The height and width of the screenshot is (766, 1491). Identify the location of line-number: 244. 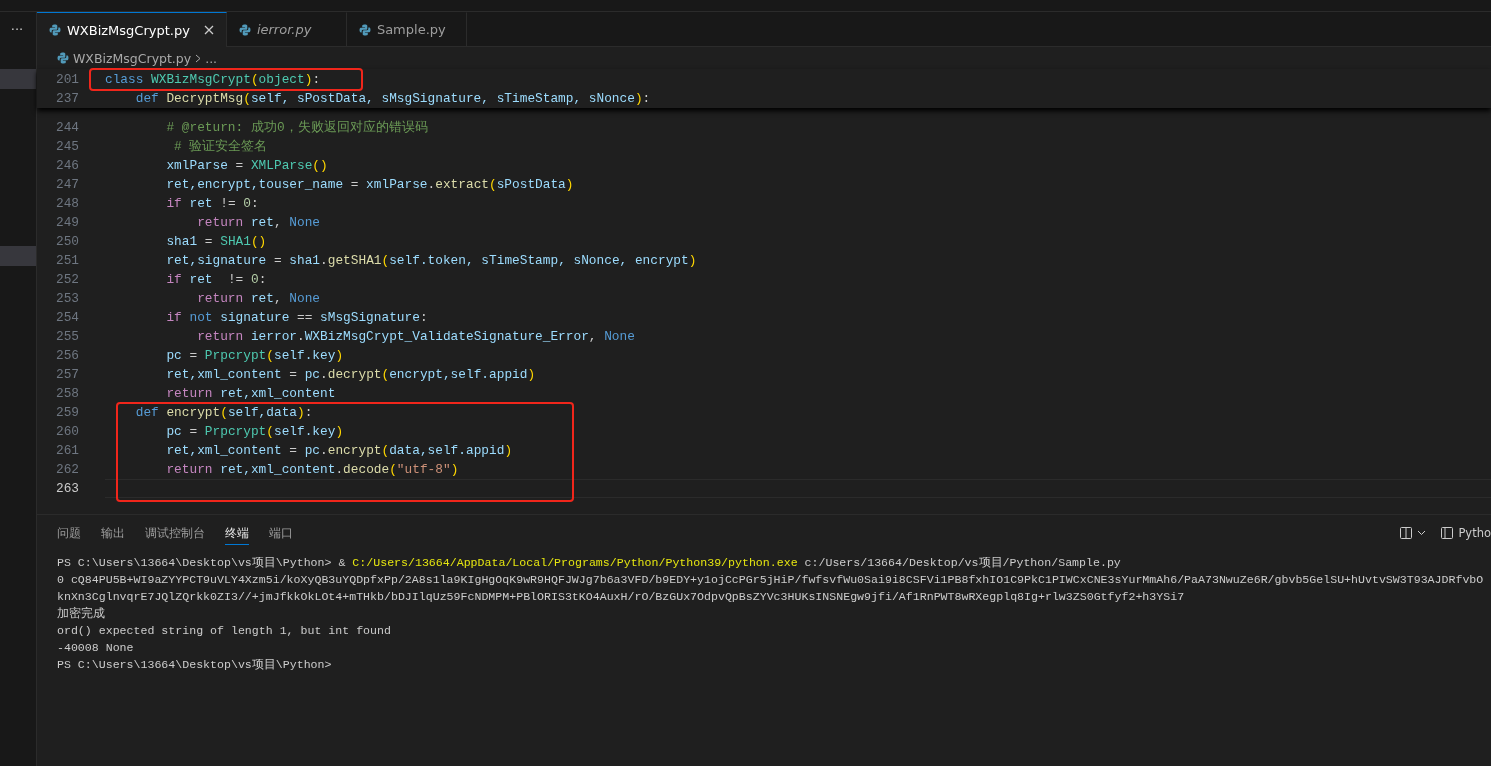
(67, 128).